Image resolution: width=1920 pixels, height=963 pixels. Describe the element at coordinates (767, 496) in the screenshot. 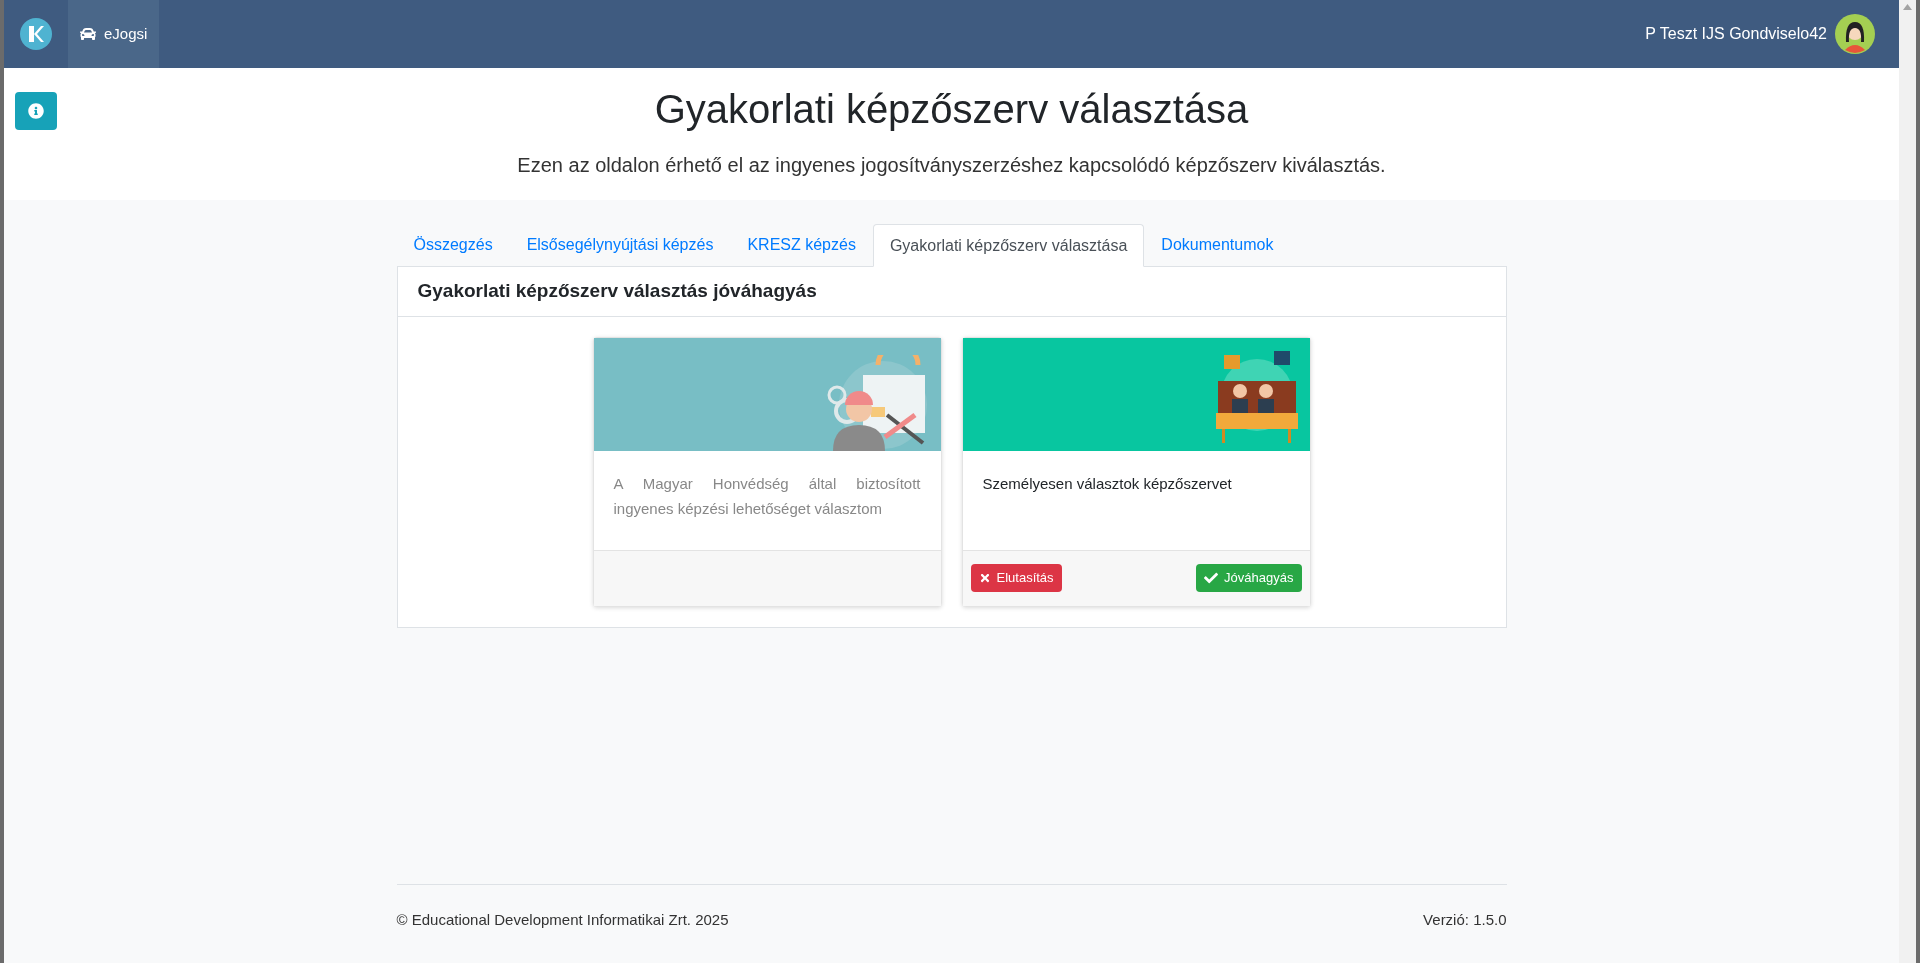

I see `card-text: A Magyar Honvédség által biztosított ingyenes képzési lehetőséget választom` at that location.